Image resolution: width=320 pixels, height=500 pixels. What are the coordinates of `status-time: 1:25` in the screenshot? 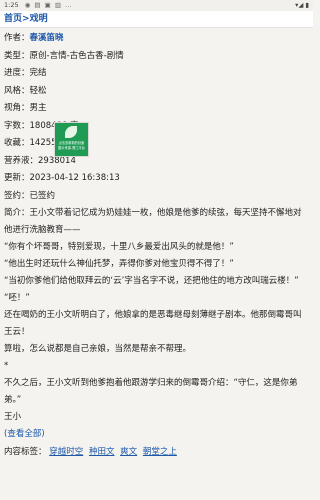 It's located at (11, 5).